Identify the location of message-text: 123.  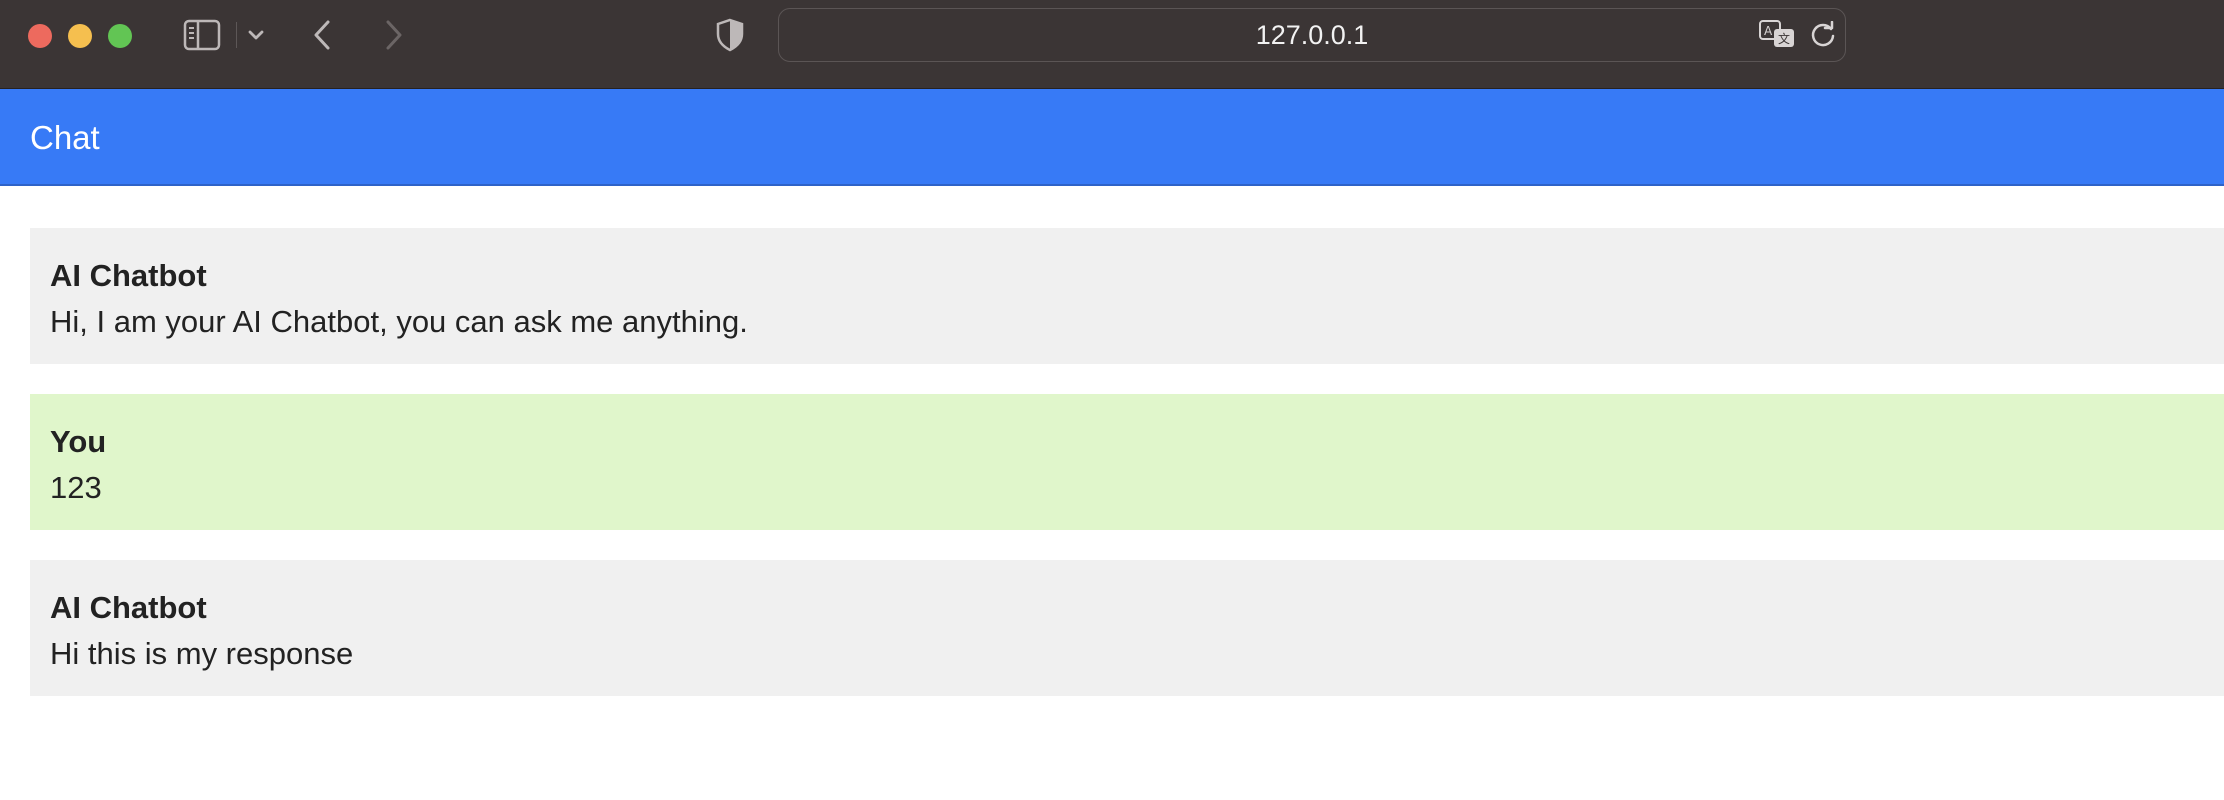
(76, 487).